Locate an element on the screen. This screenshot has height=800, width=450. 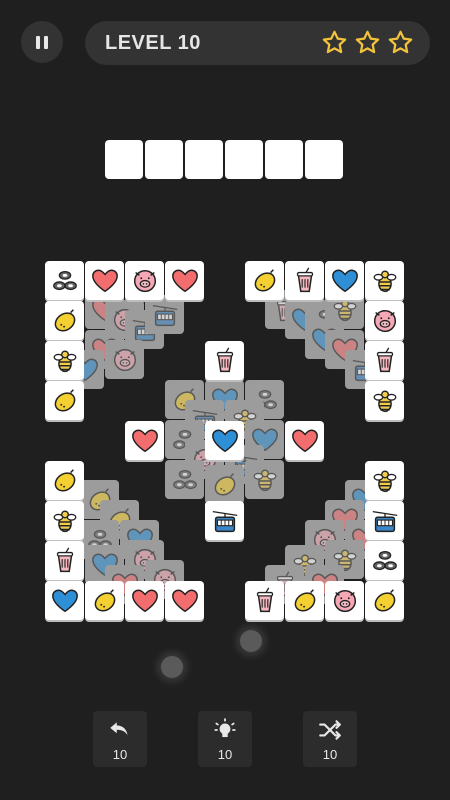
undo-count: 10 is located at coordinates (120, 754).